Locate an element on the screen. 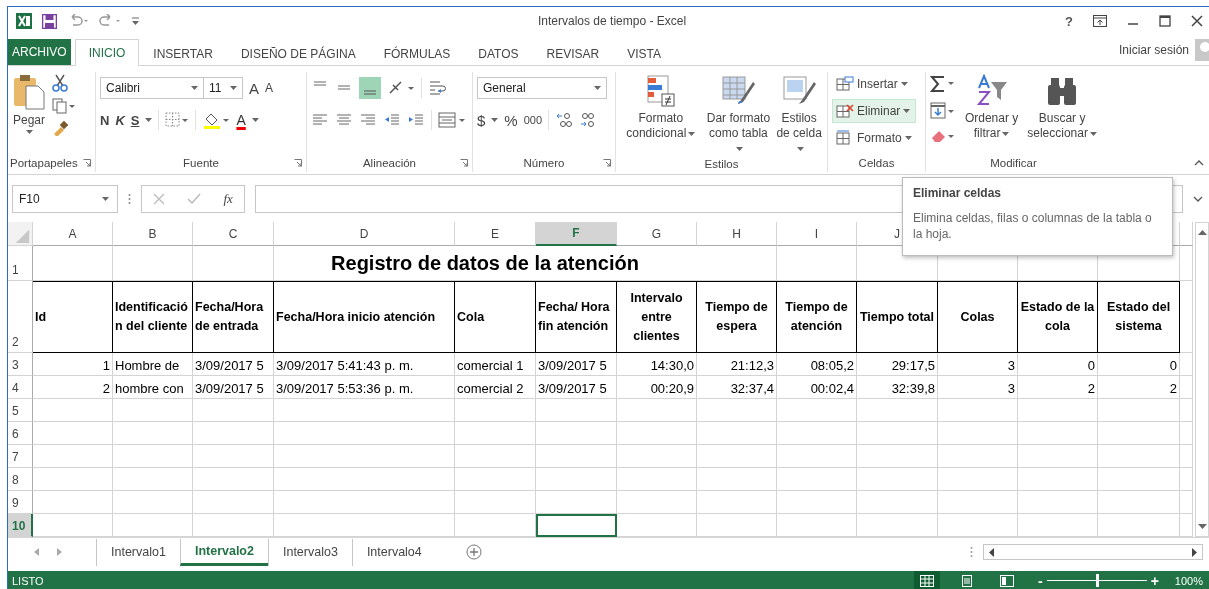 The image size is (1209, 589). page-break-icon is located at coordinates (1007, 580).